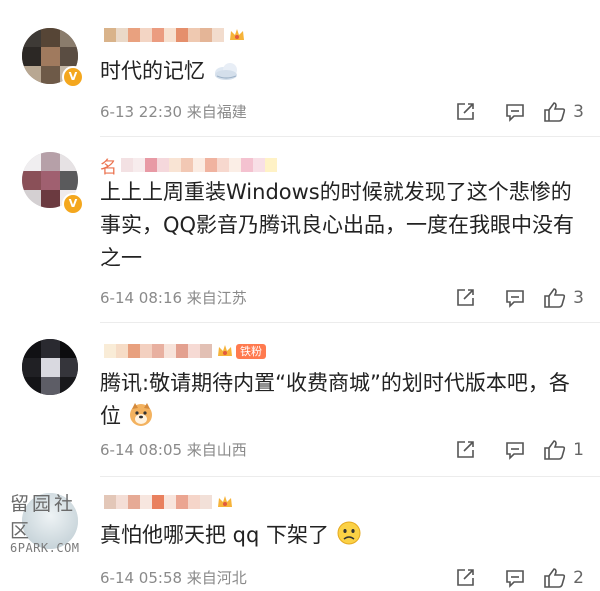 The width and height of the screenshot is (600, 591). Describe the element at coordinates (173, 298) in the screenshot. I see `comment-meta: 6-14 08:16 来自江苏` at that location.